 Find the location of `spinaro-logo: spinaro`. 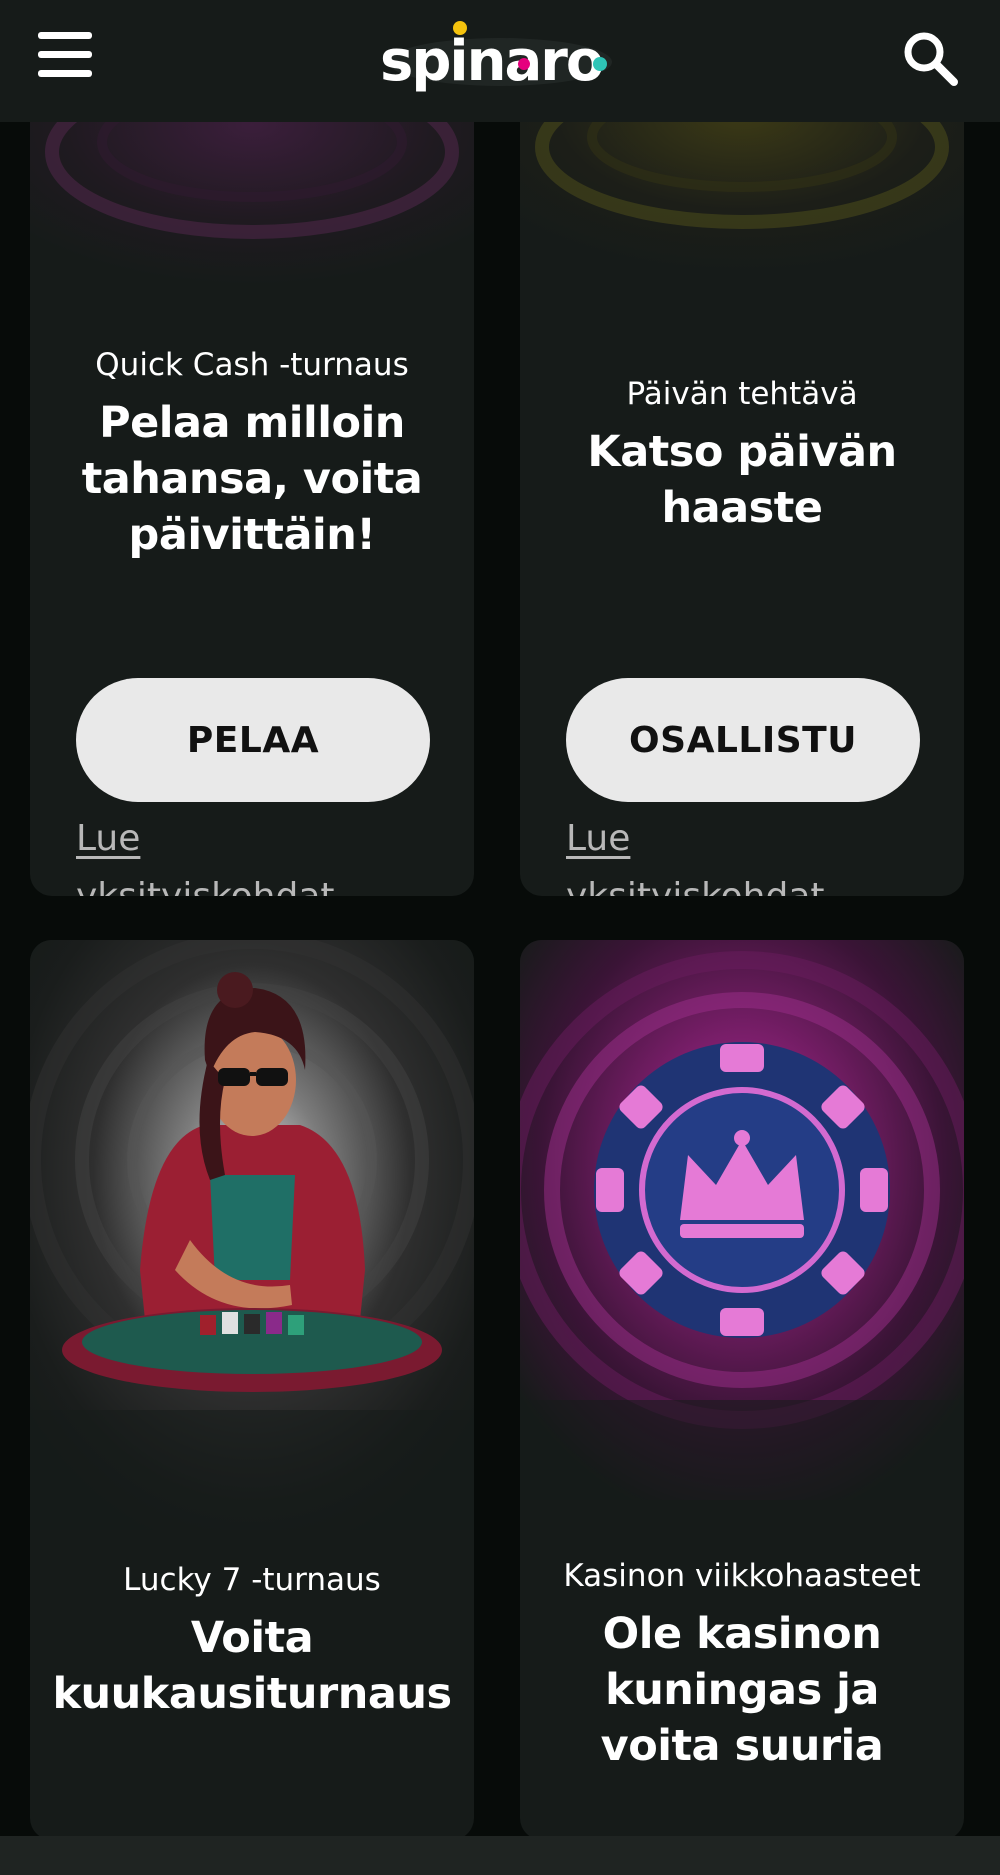

spinaro-logo: spinaro is located at coordinates (500, 56).